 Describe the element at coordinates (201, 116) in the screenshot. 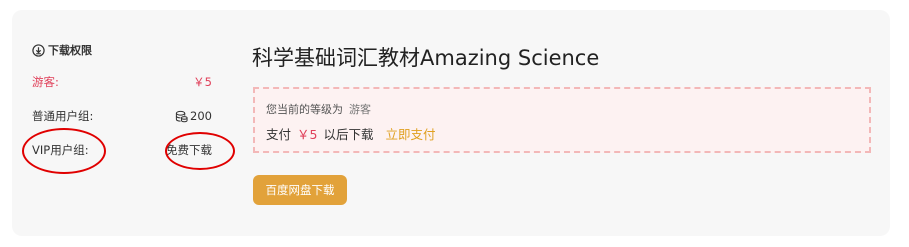

I see `points-value: 200` at that location.